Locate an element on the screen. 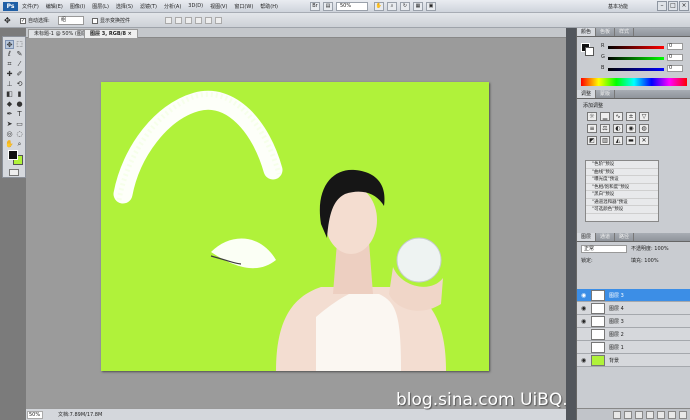  mini-bridge-button: ▤ is located at coordinates (328, 6).